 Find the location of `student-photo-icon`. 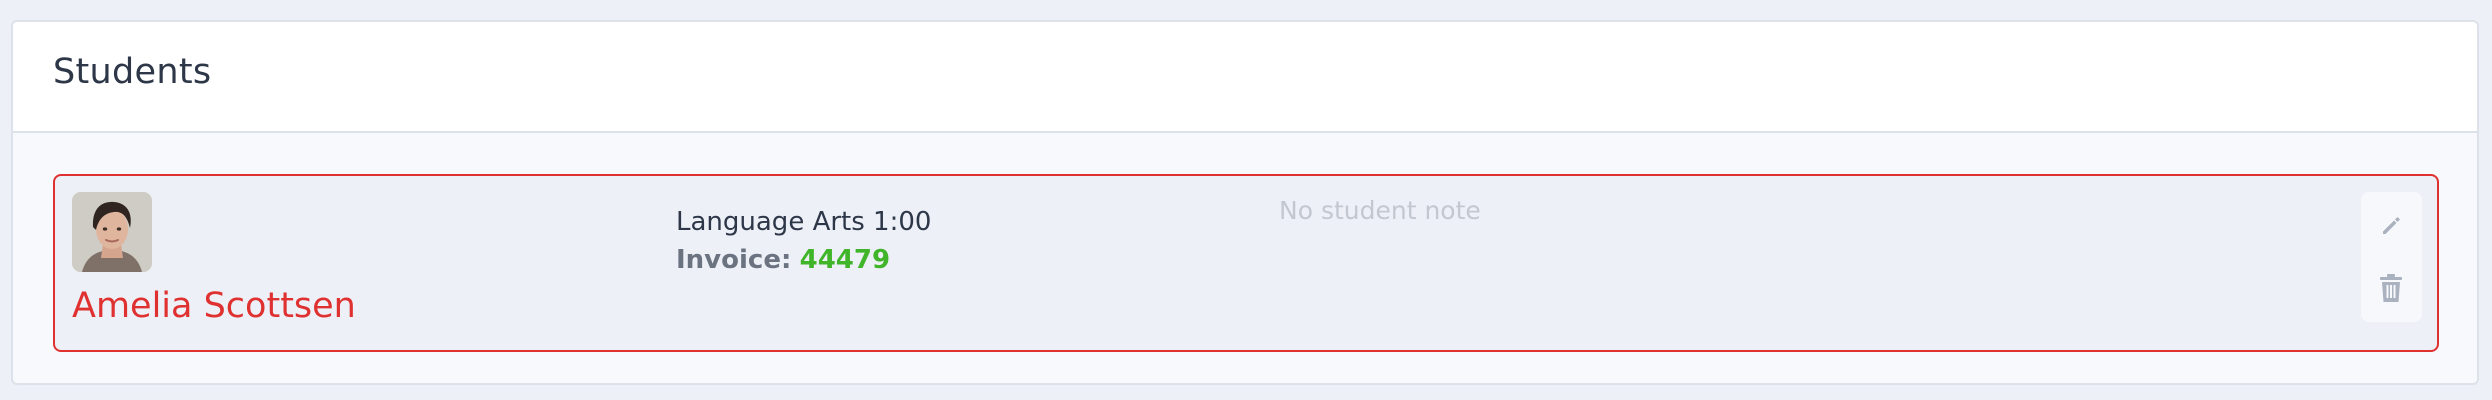

student-photo-icon is located at coordinates (112, 232).